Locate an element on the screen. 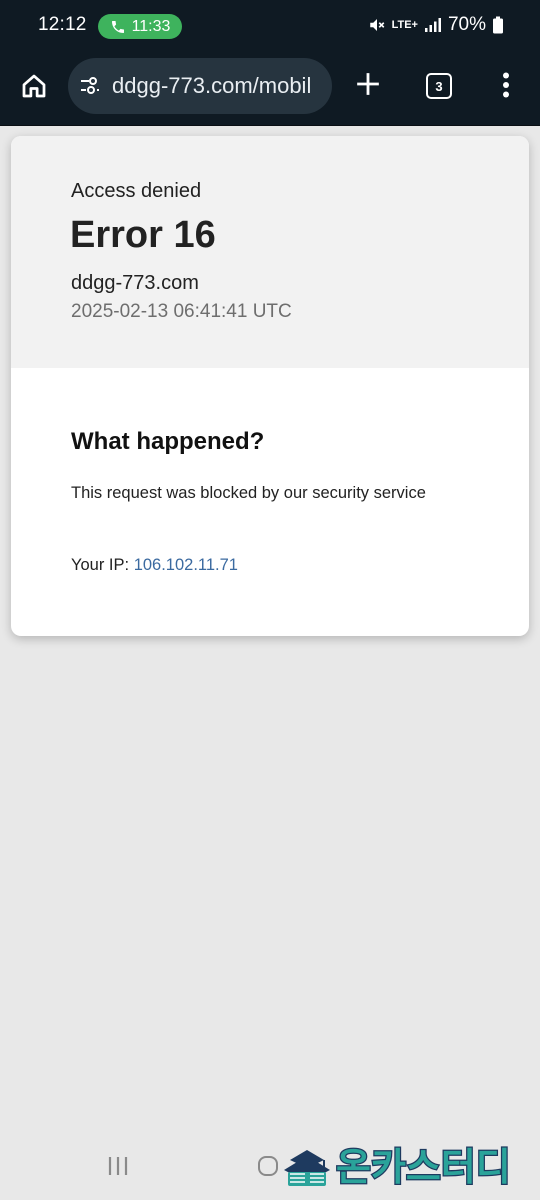 The width and height of the screenshot is (540, 1200). battery-icon is located at coordinates (498, 25).